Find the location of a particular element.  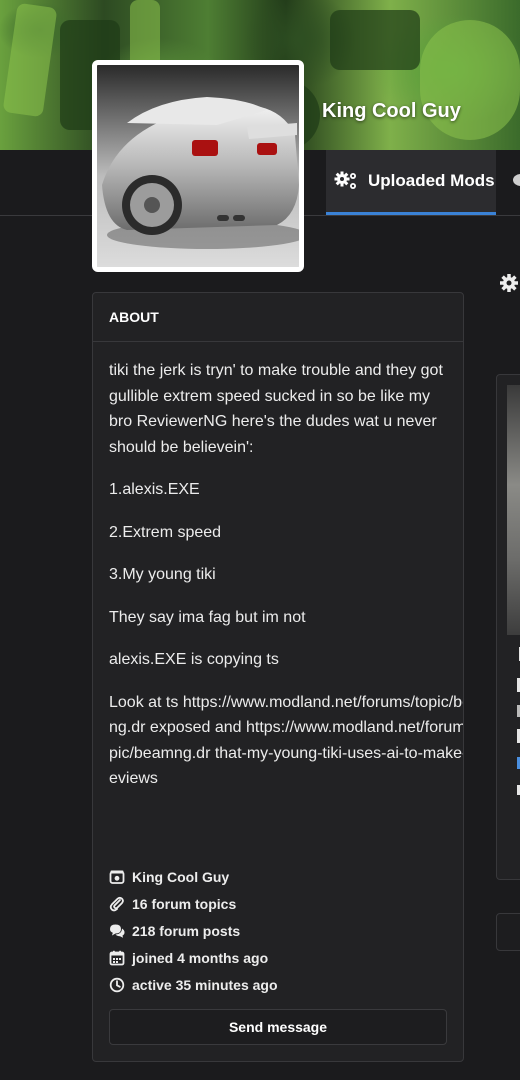

stat-forum-posts: 218 forum posts is located at coordinates (193, 930).